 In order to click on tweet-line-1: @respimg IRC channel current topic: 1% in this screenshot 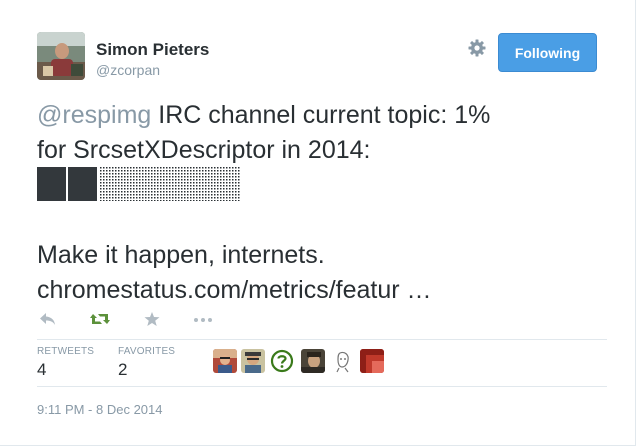, I will do `click(322, 115)`.